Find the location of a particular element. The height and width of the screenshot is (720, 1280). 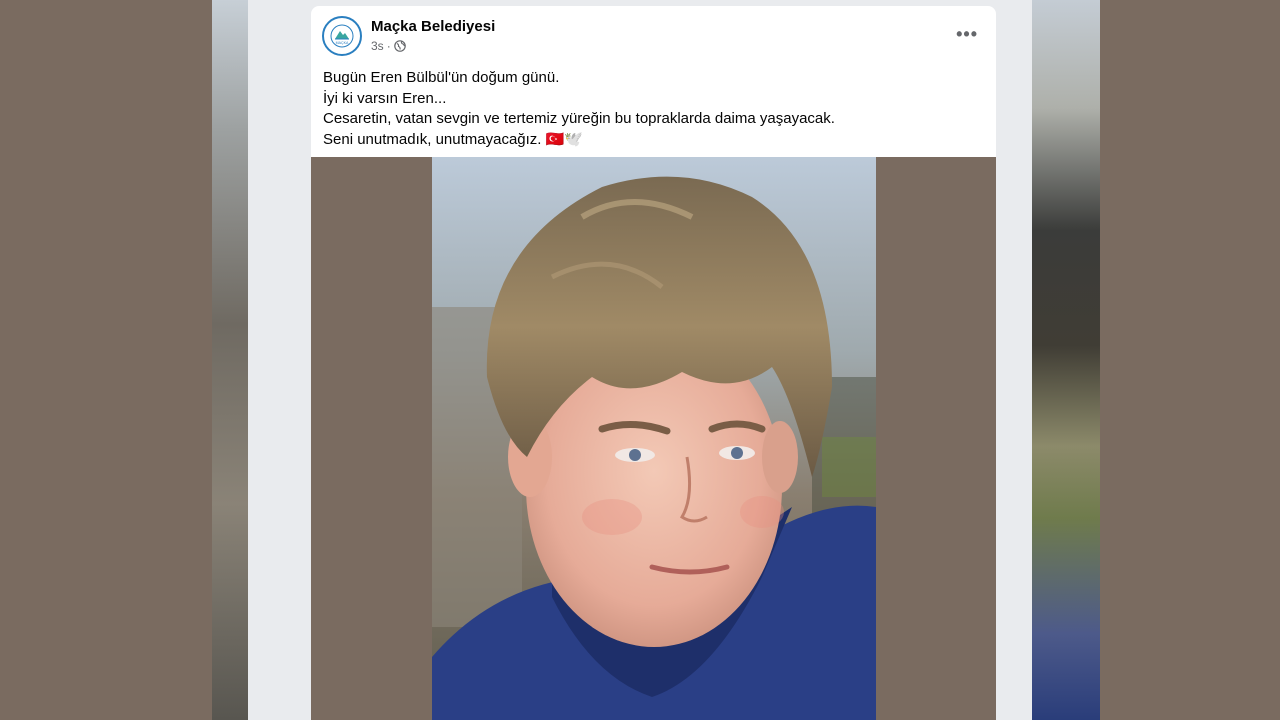

globe-icon is located at coordinates (399, 46).